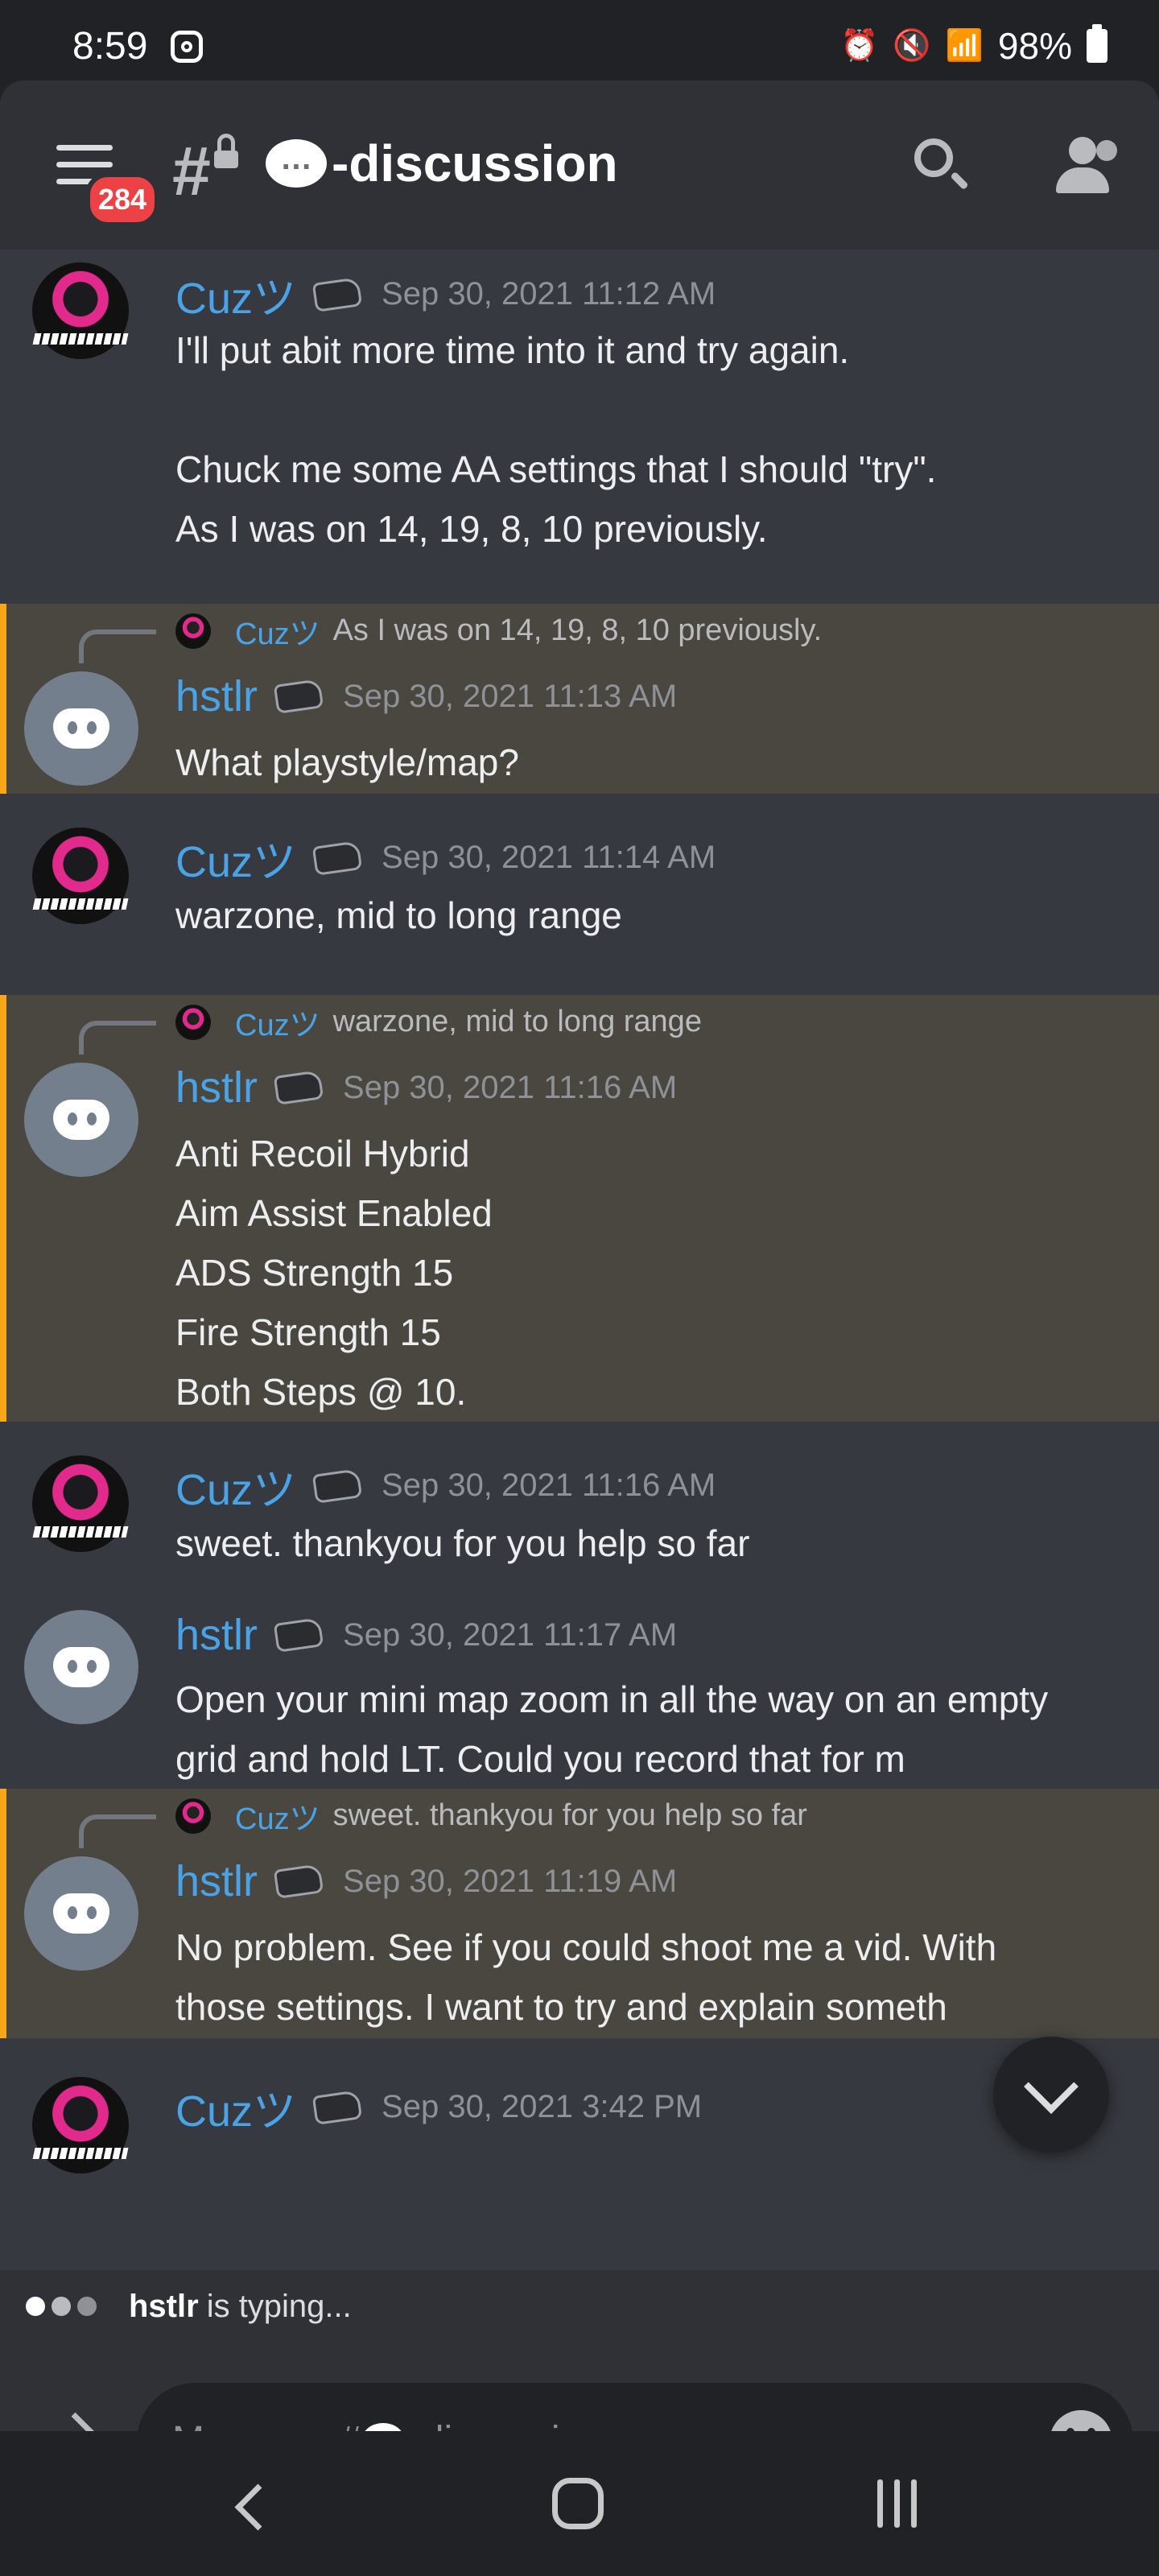 This screenshot has height=2576, width=1159. I want to click on message-line: ADS Strength 15, so click(314, 1273).